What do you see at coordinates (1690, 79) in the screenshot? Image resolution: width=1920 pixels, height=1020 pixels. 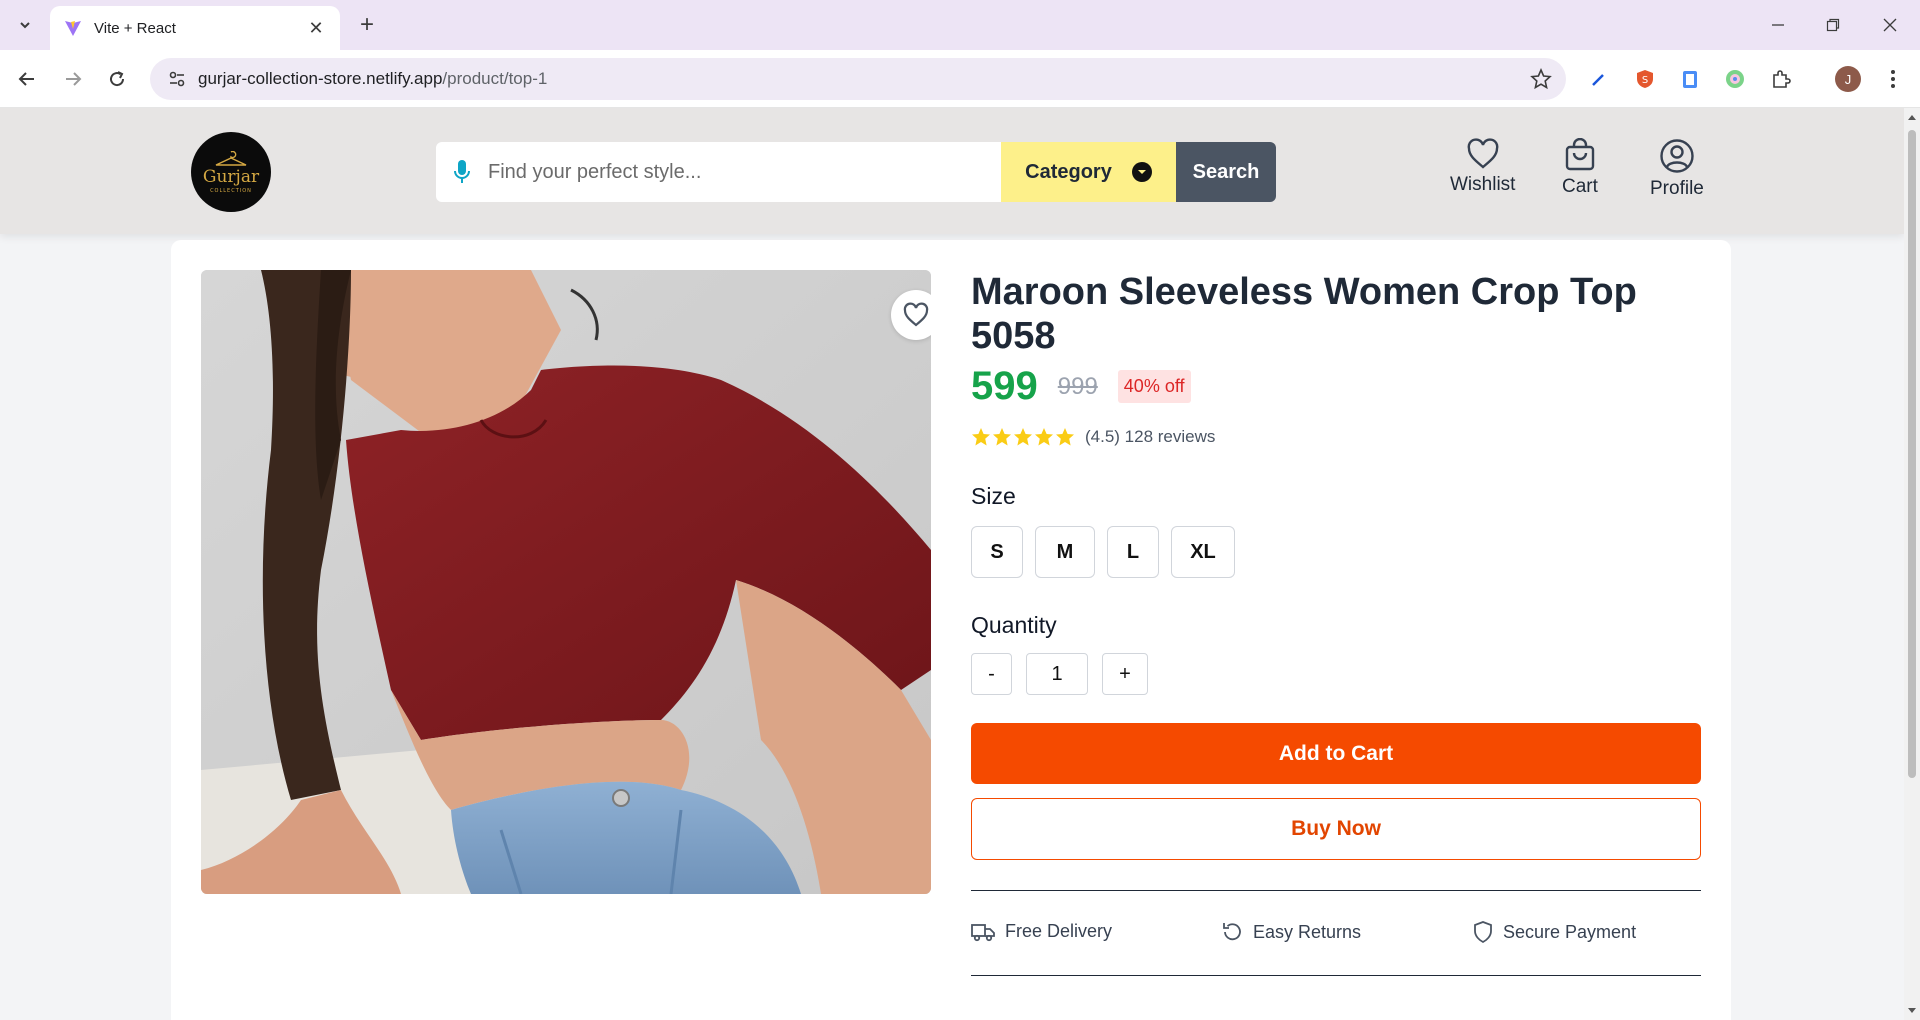 I see `extension-clipboard-icon` at bounding box center [1690, 79].